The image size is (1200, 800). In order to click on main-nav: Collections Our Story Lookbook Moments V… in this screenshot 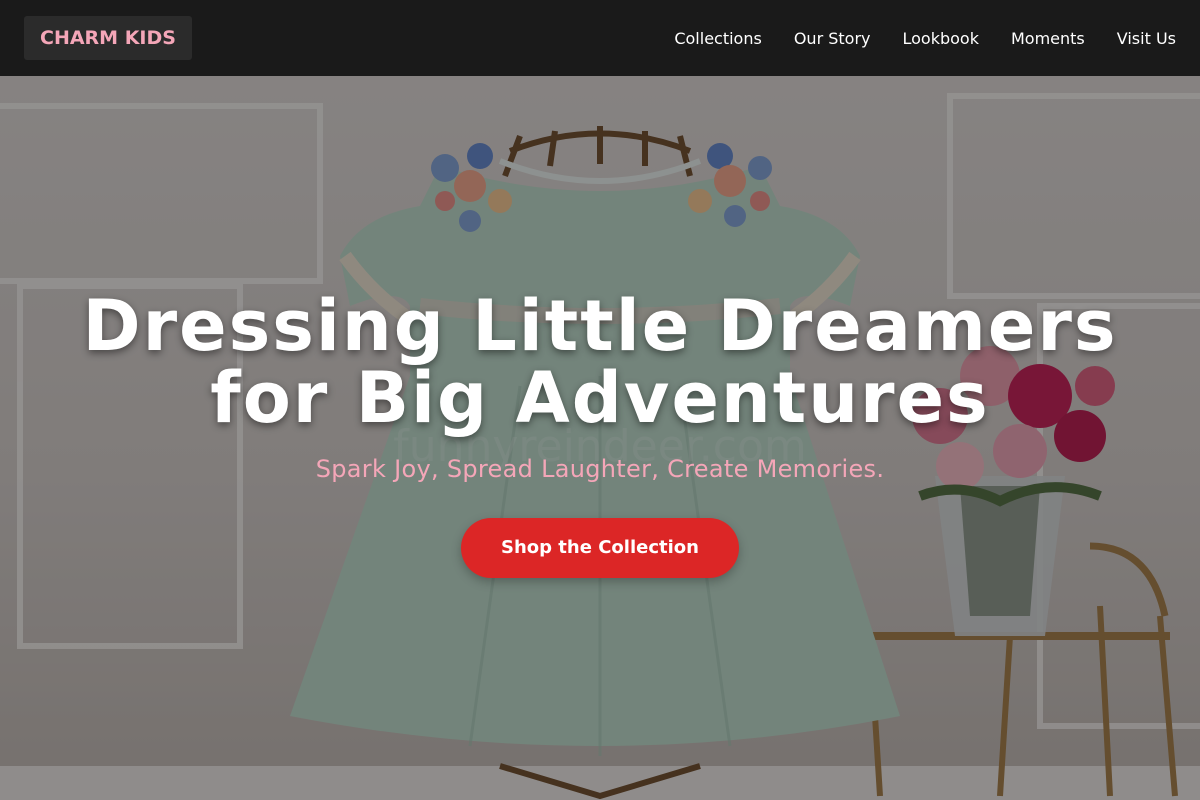, I will do `click(925, 38)`.